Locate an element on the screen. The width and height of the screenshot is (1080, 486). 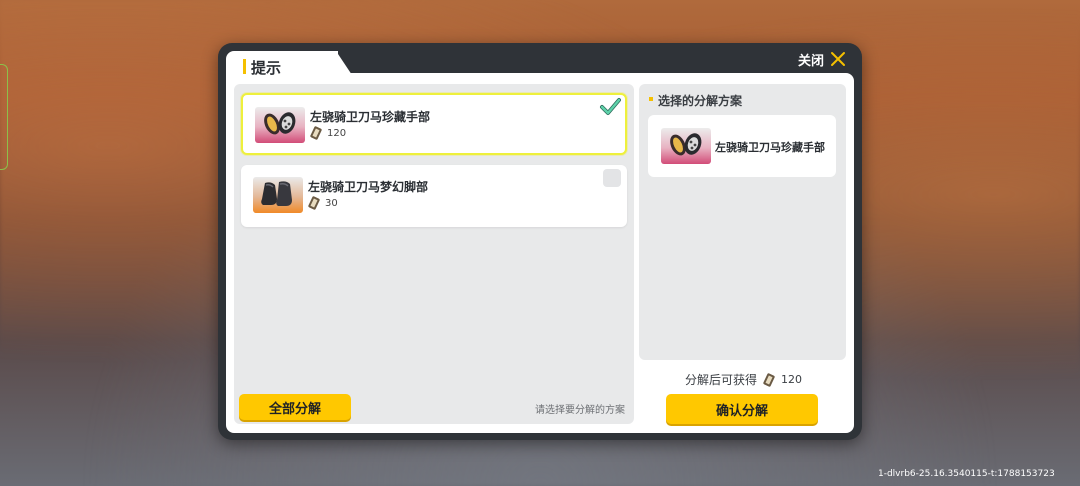
obtain-label: 分解后可获得 is located at coordinates (721, 380).